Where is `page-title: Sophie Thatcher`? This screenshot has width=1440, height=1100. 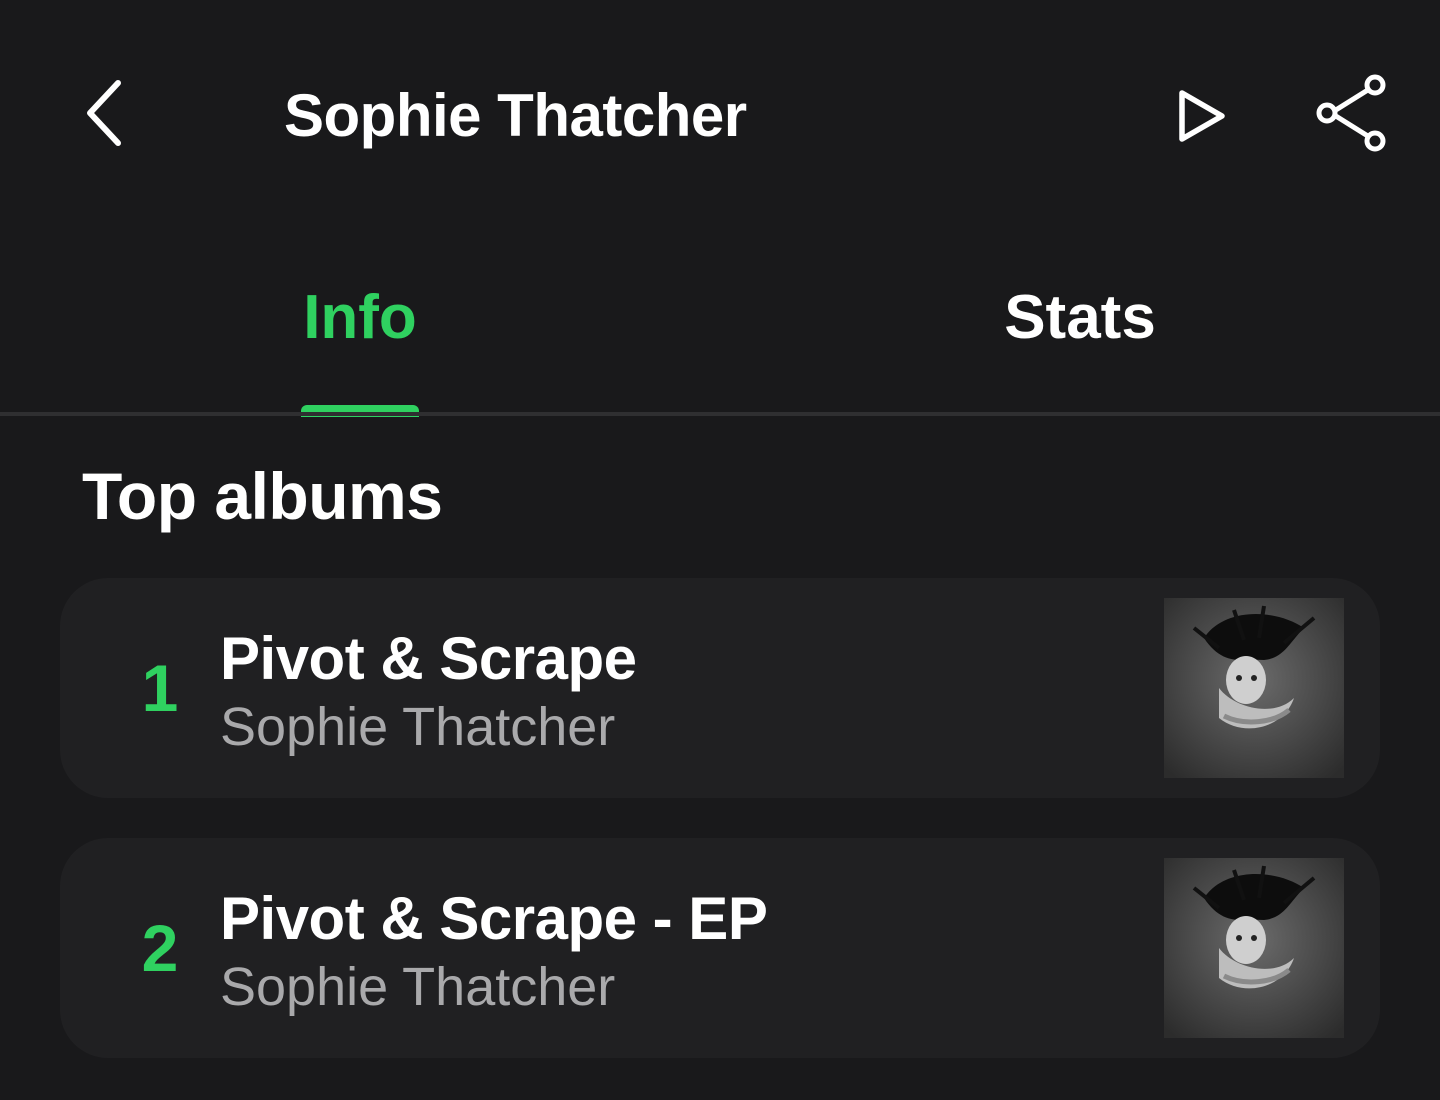
page-title: Sophie Thatcher is located at coordinates (515, 115).